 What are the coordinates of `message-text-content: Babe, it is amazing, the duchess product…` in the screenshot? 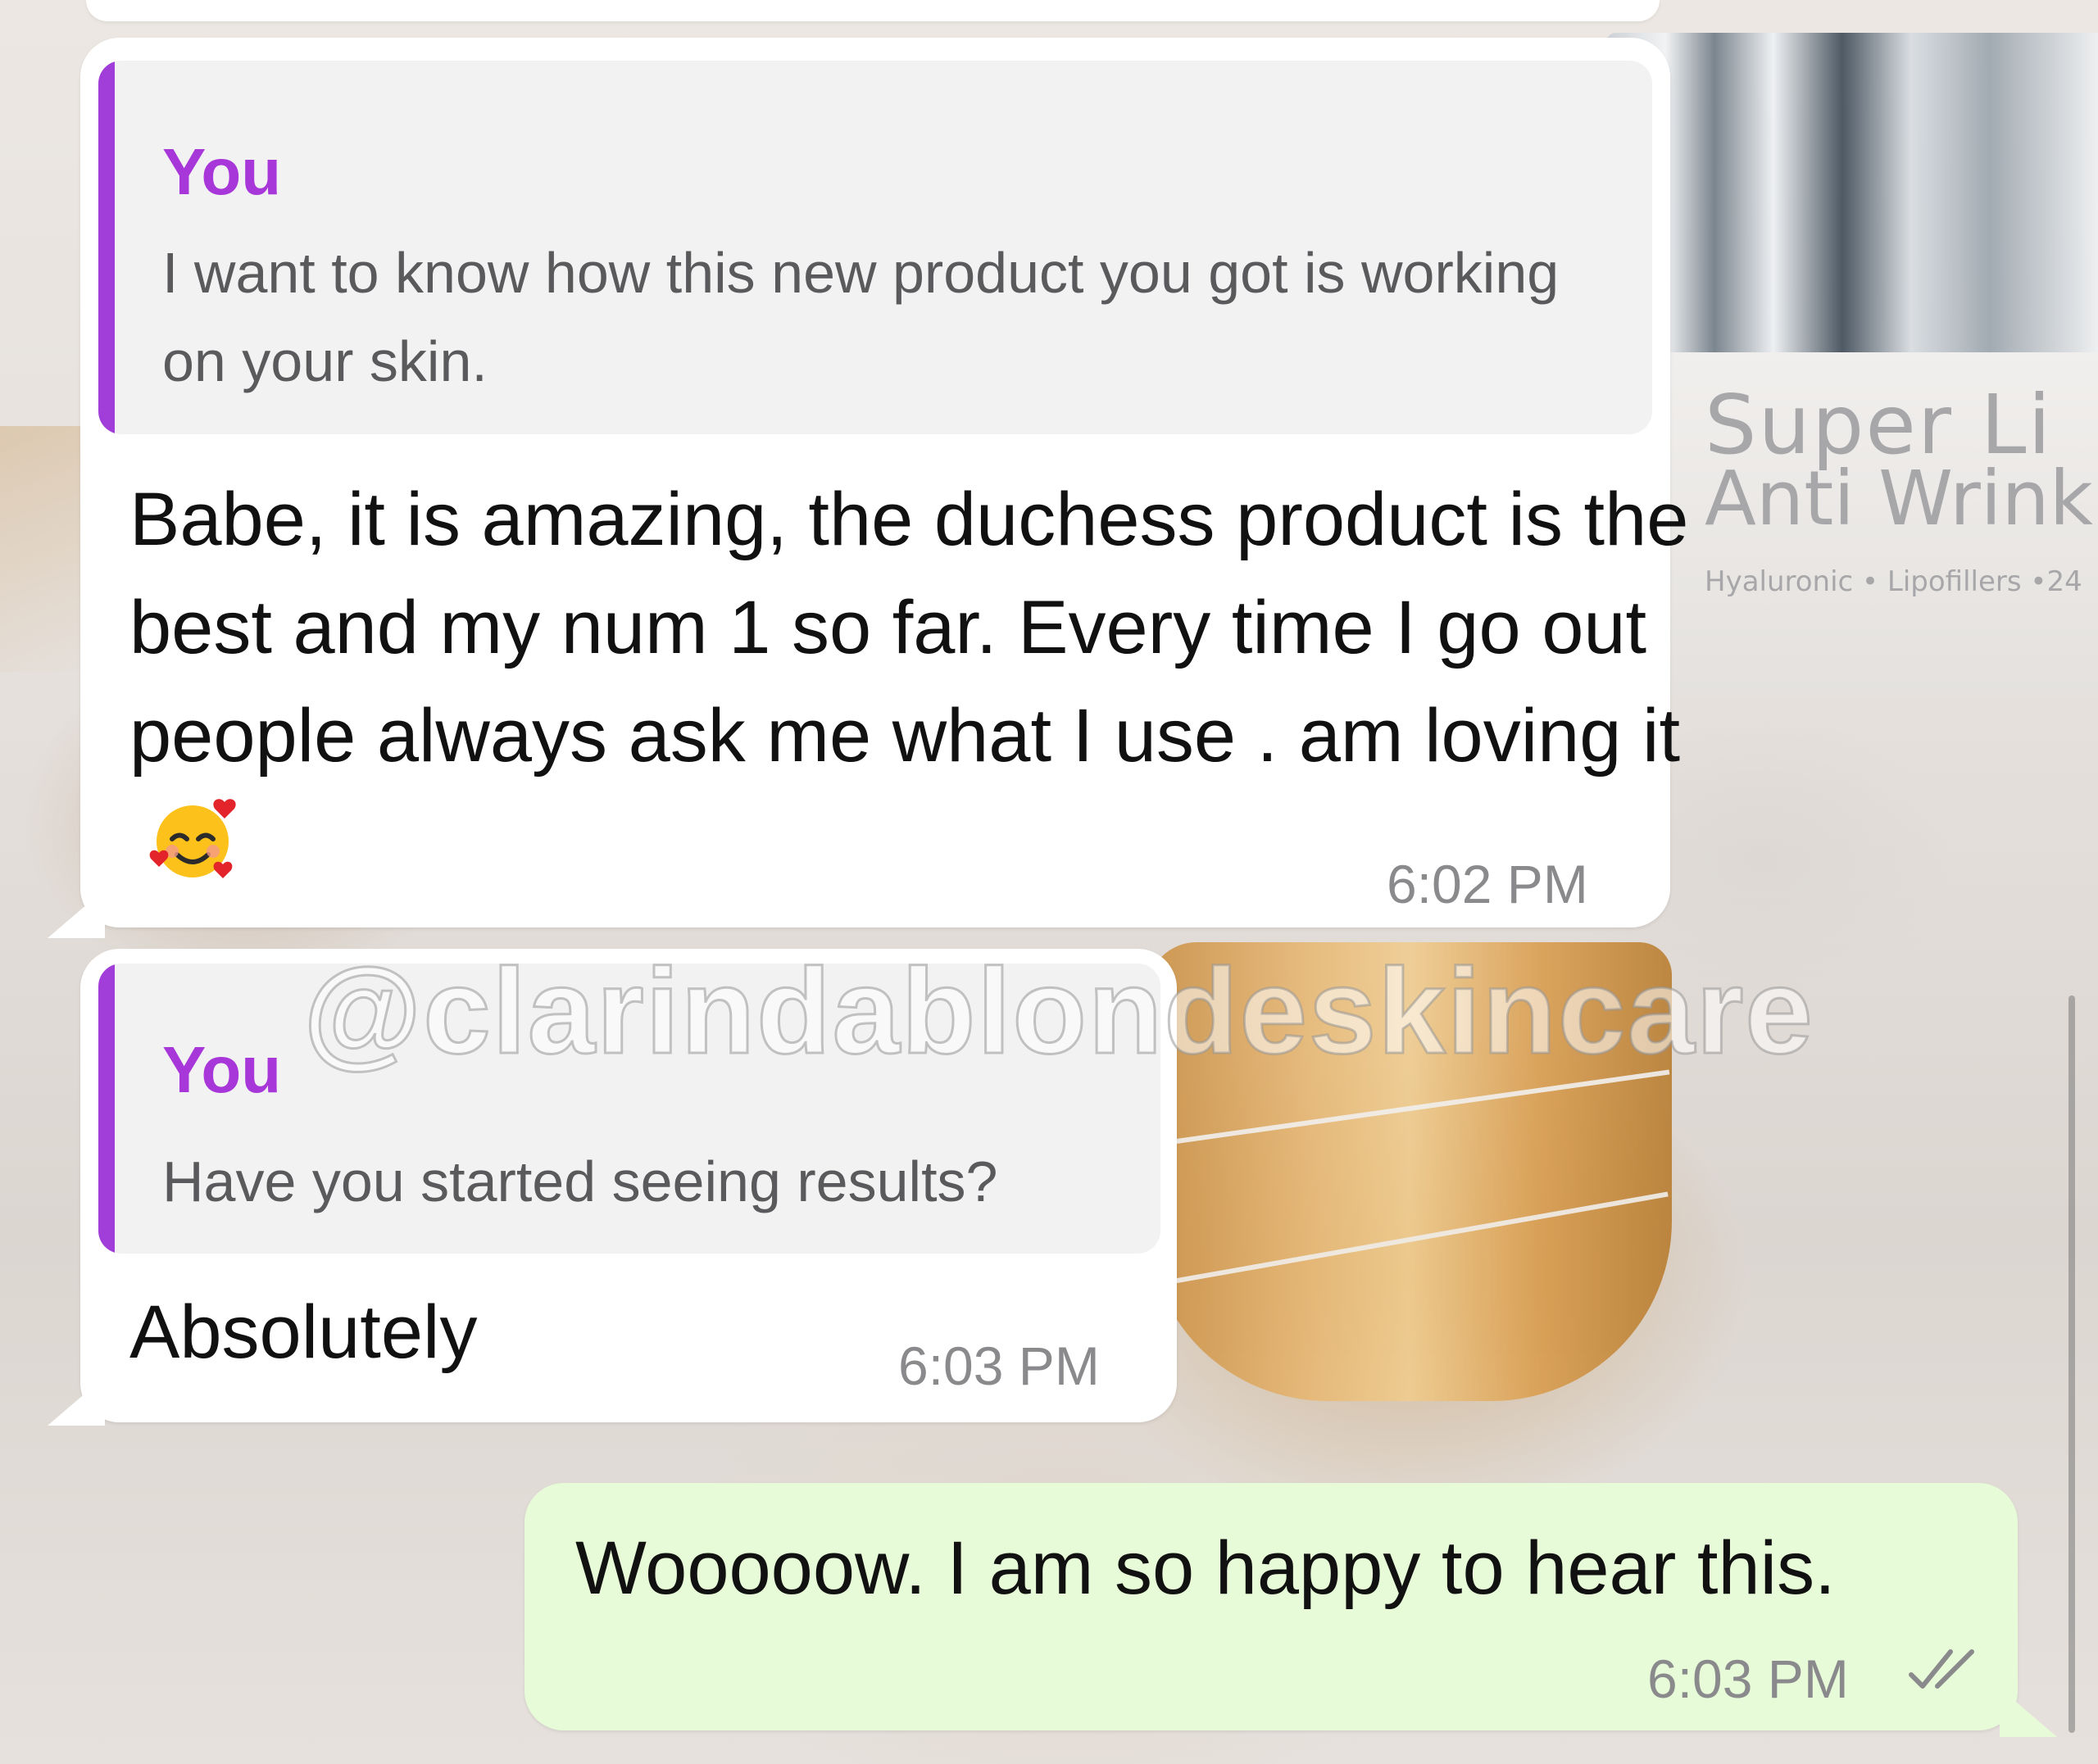 It's located at (909, 628).